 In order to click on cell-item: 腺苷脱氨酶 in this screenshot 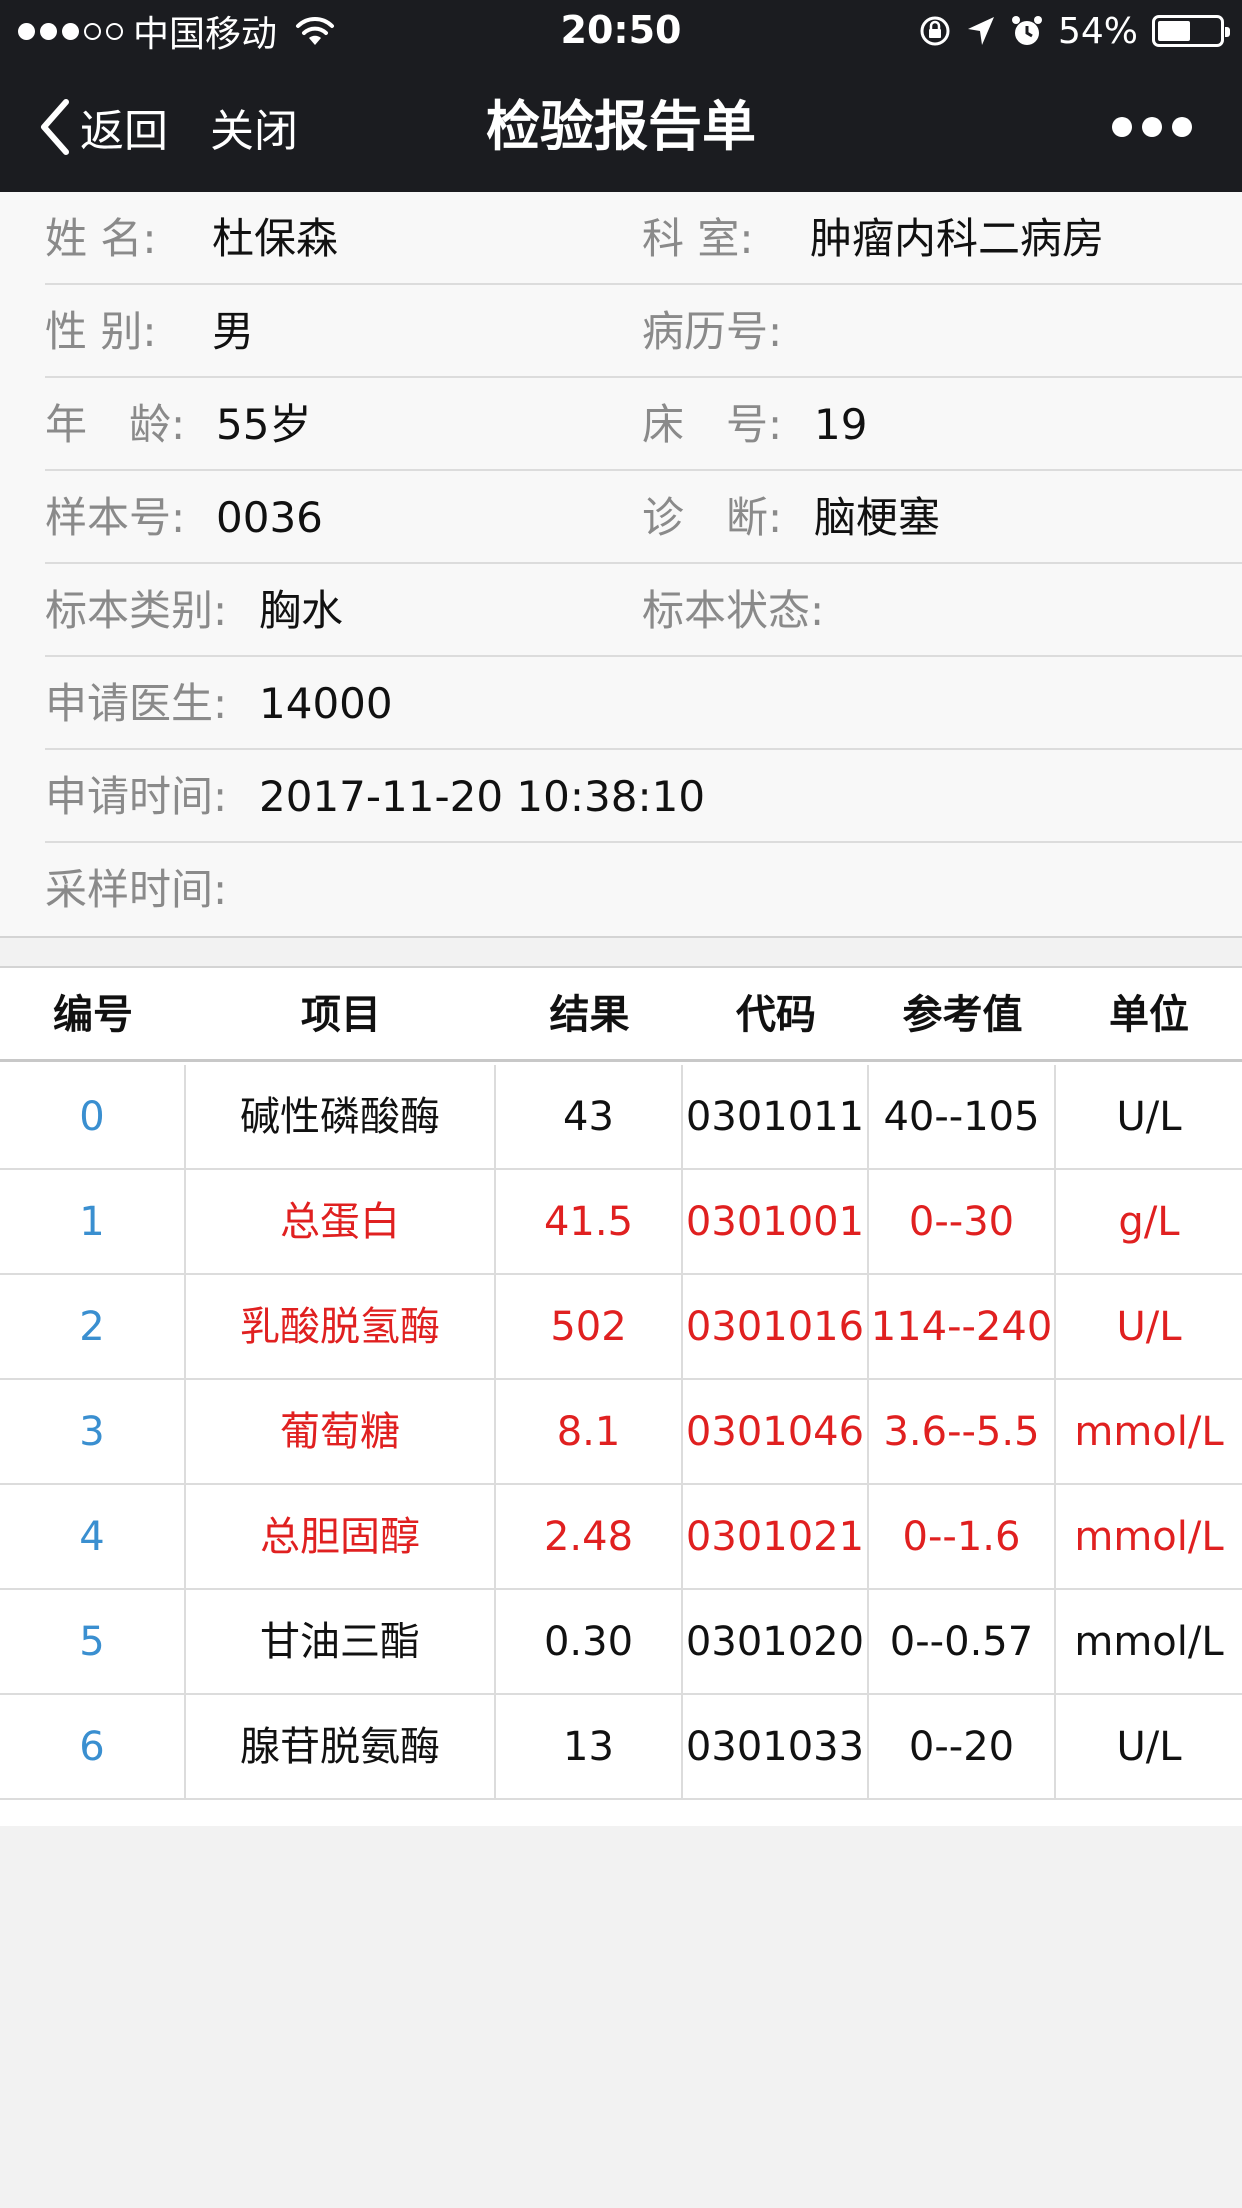, I will do `click(341, 1747)`.